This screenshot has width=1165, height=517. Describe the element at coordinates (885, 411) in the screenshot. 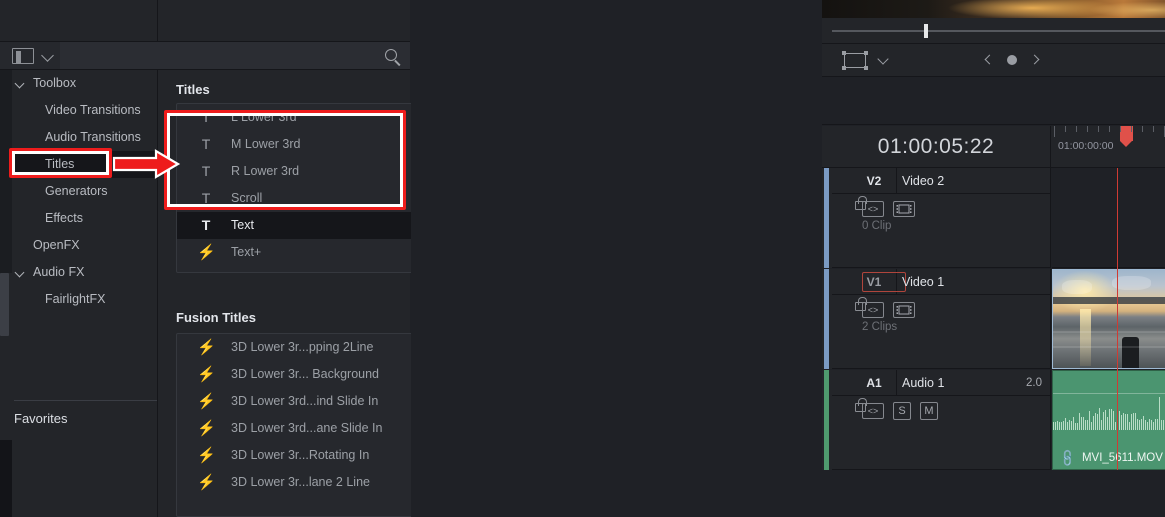

I see `track-controls-a1: <> S M` at that location.